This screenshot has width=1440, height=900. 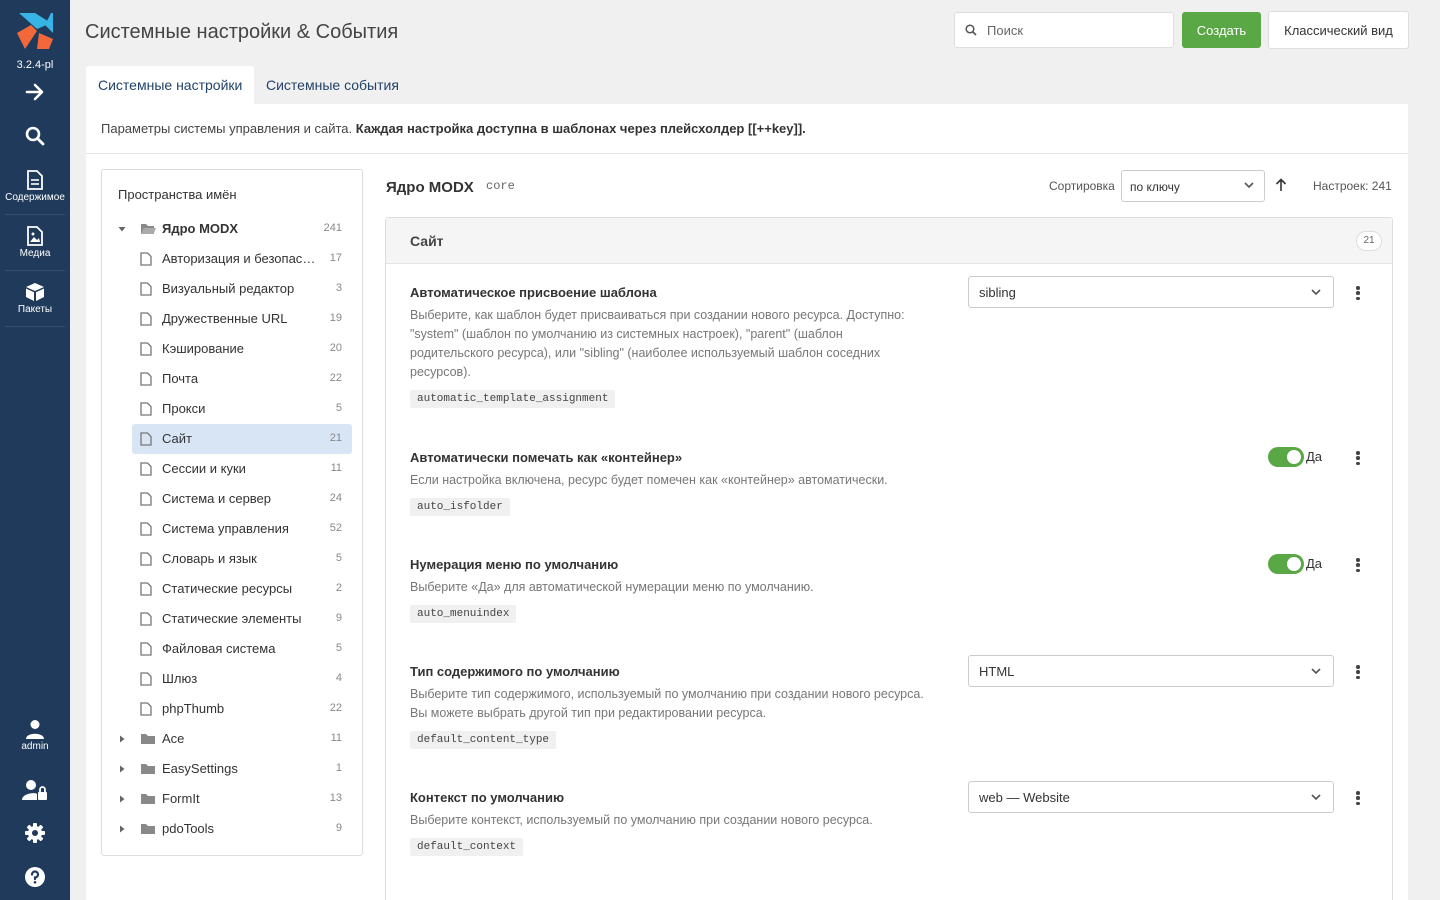 What do you see at coordinates (35, 790) in the screenshot?
I see `access-menu-button` at bounding box center [35, 790].